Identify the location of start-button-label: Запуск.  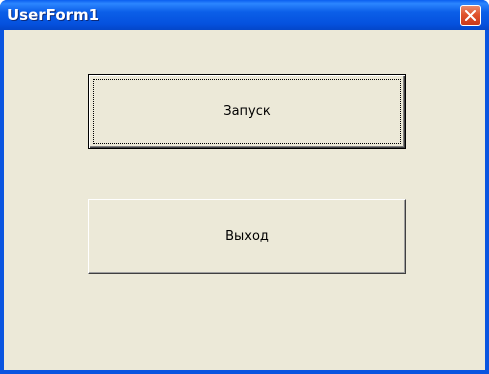
(247, 111).